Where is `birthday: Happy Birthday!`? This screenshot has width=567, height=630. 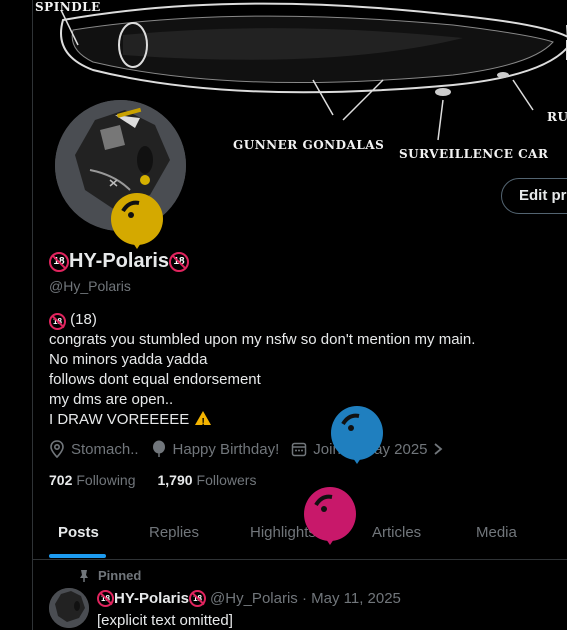 birthday: Happy Birthday! is located at coordinates (215, 449).